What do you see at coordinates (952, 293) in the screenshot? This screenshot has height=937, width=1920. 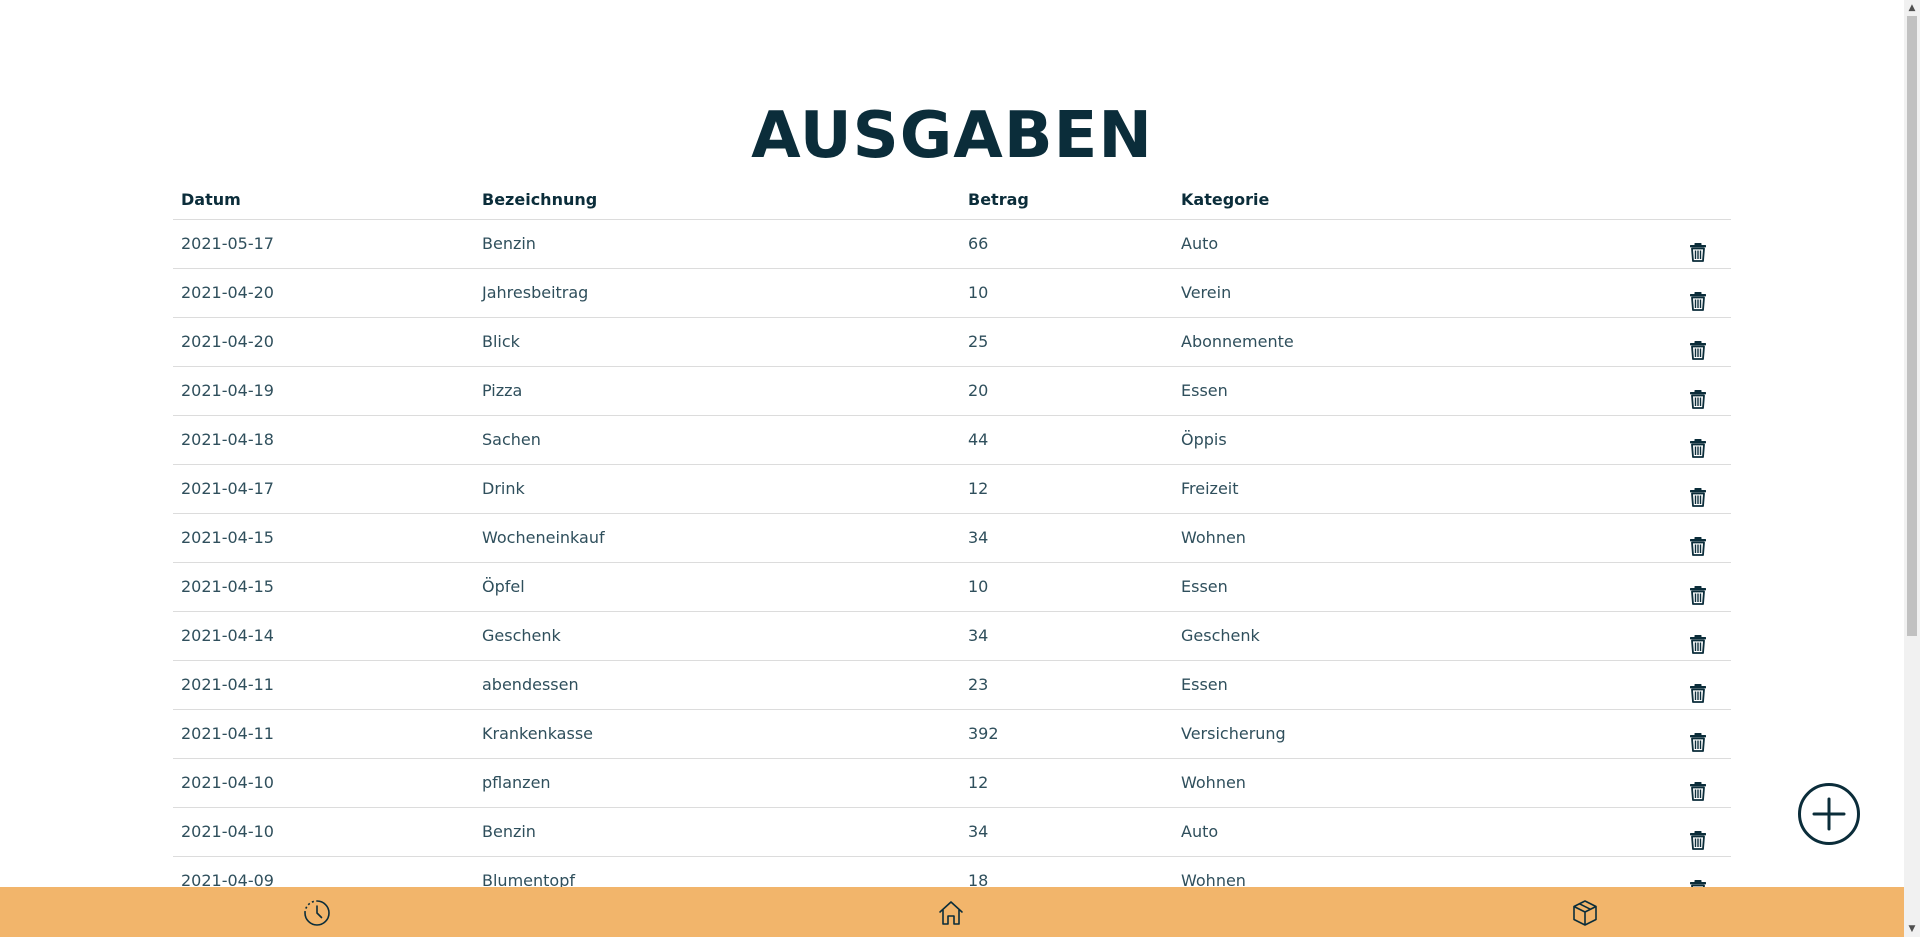 I see `table-row: 2021-04-20 Jahresbeitrag 10 Verein` at bounding box center [952, 293].